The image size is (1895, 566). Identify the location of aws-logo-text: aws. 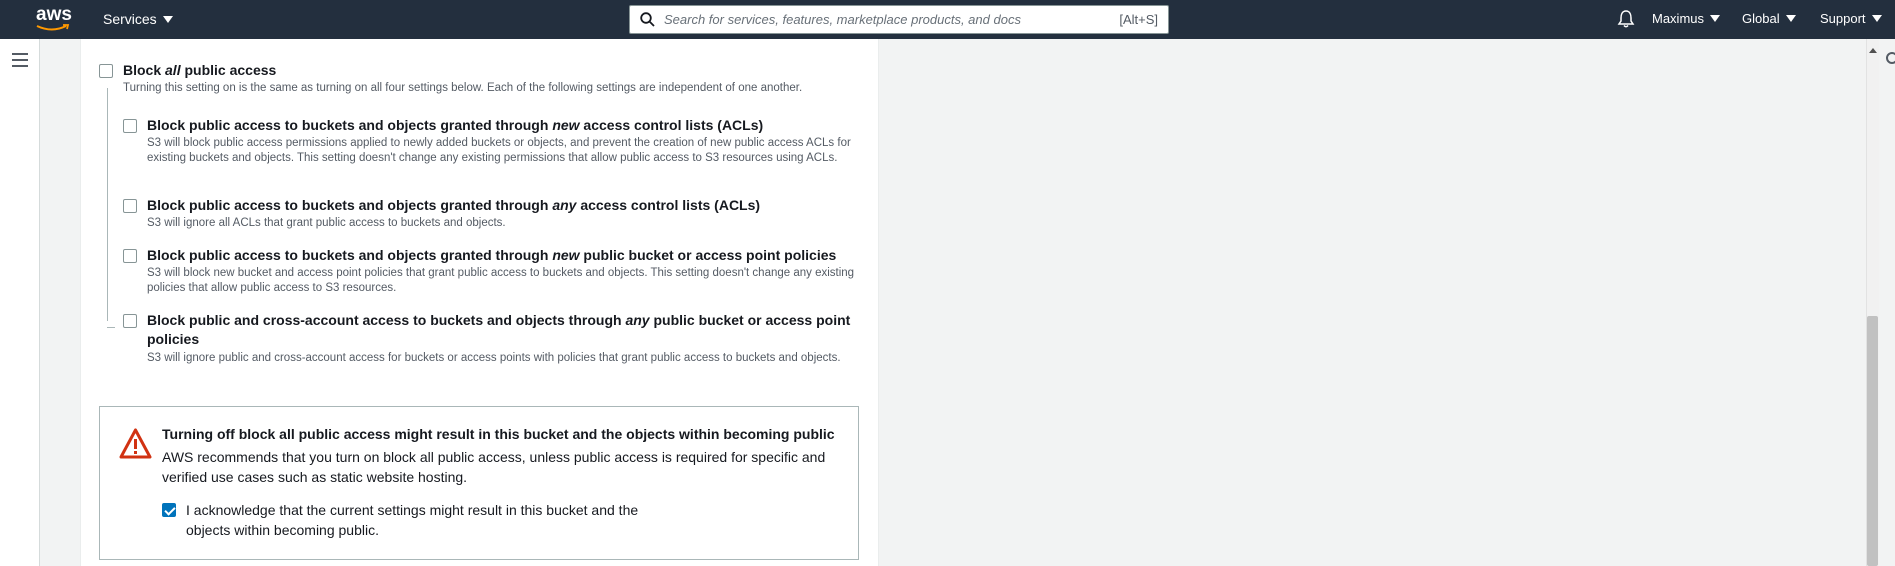
(54, 14).